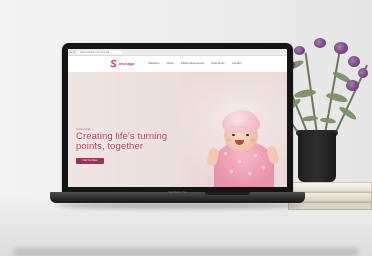  Describe the element at coordinates (186, 252) in the screenshot. I see `desk-shadow` at that location.